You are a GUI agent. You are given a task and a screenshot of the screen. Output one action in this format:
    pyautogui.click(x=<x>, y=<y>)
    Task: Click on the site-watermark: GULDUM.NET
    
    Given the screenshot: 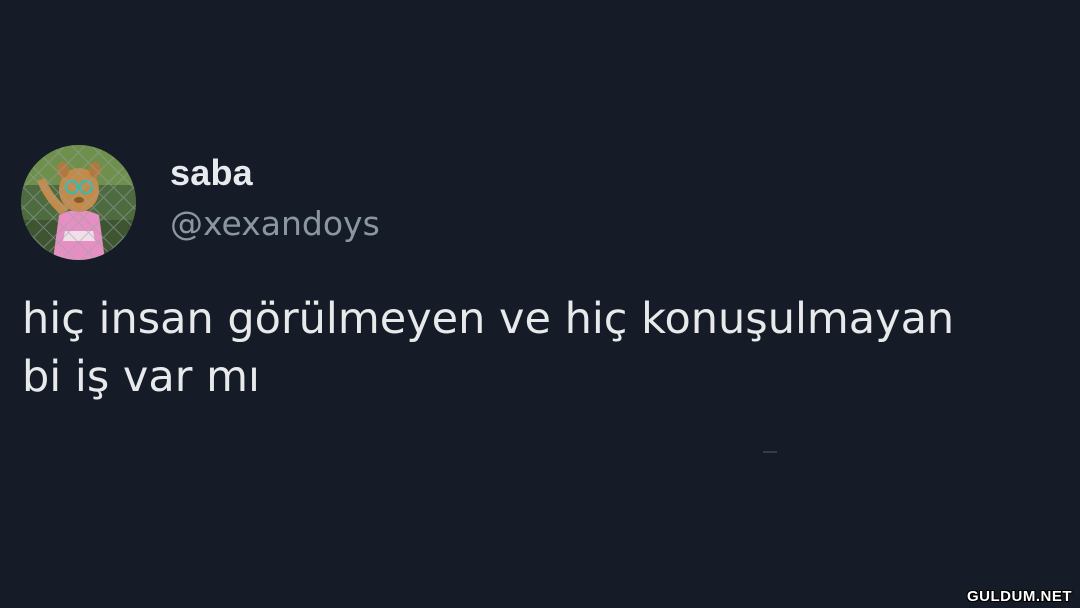 What is the action you would take?
    pyautogui.click(x=1019, y=596)
    